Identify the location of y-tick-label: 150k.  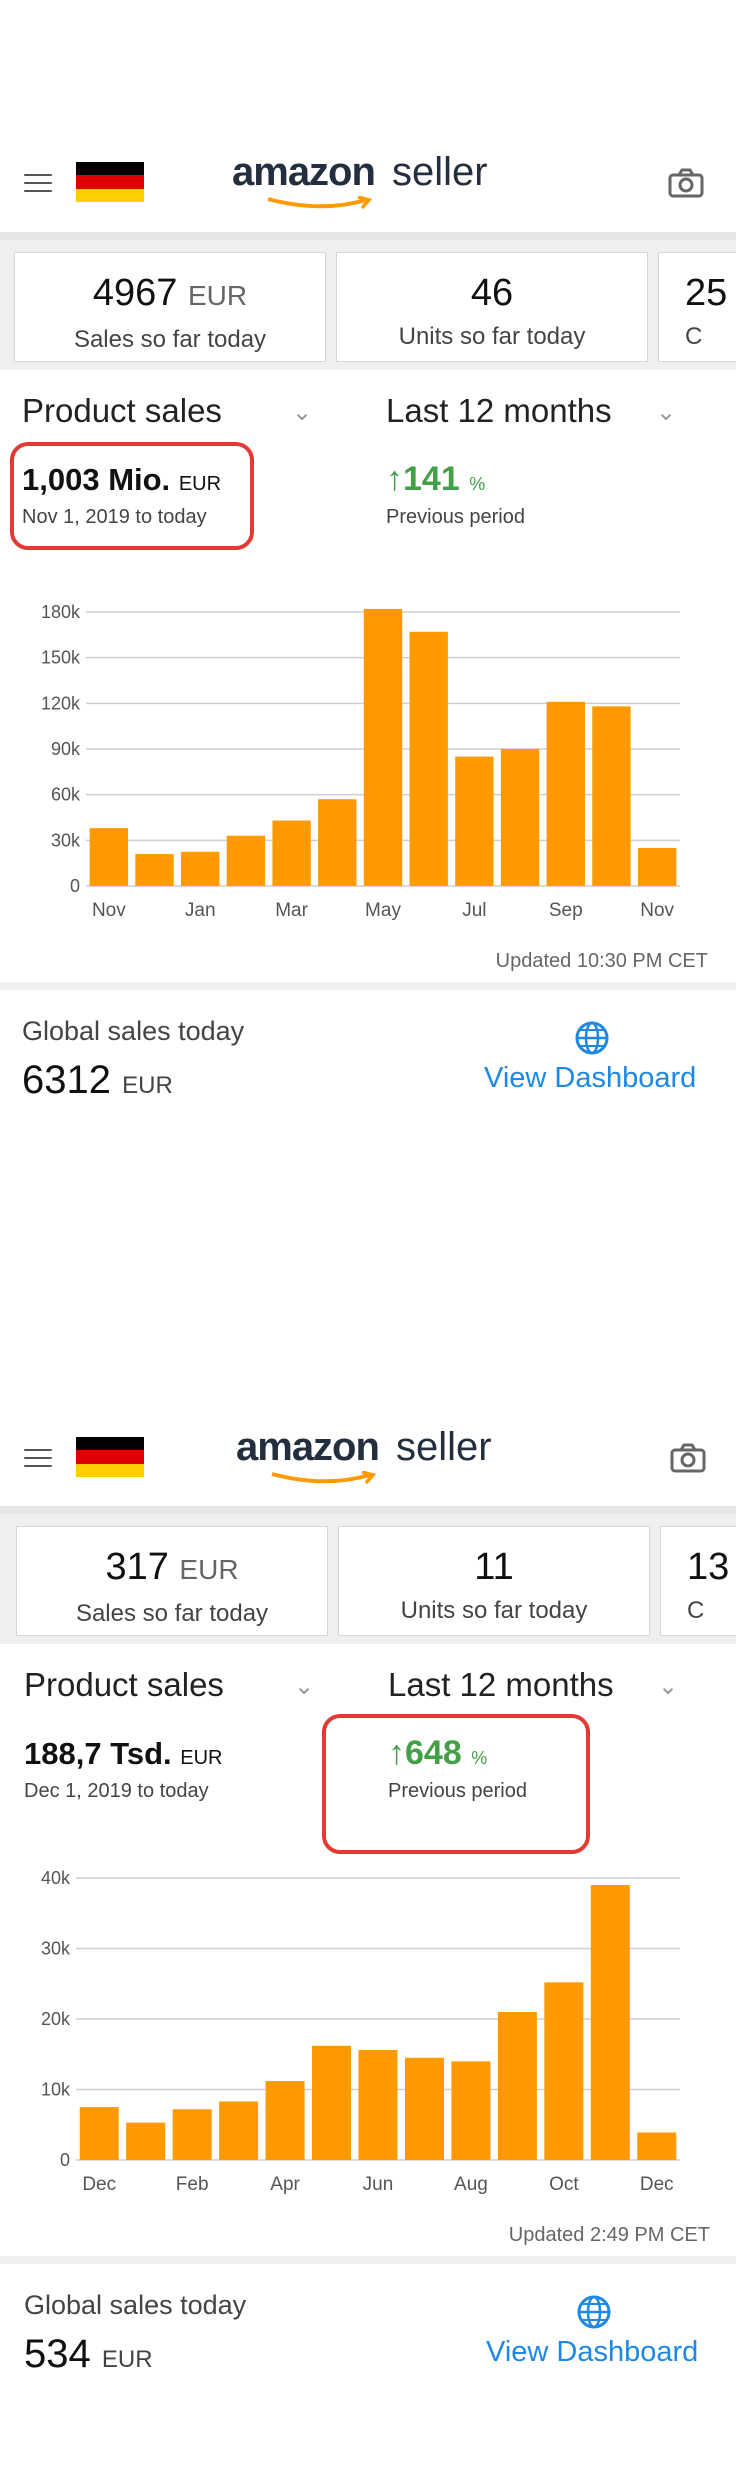
(61, 658).